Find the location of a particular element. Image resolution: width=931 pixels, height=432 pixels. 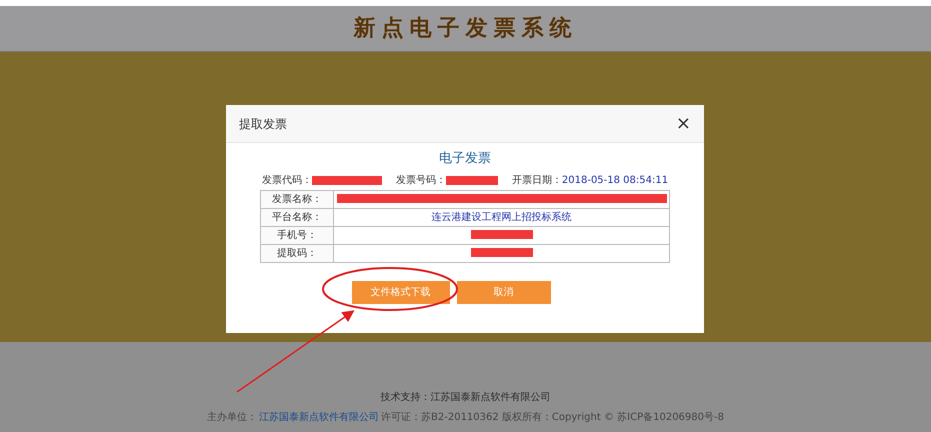

close-button: × is located at coordinates (683, 123).